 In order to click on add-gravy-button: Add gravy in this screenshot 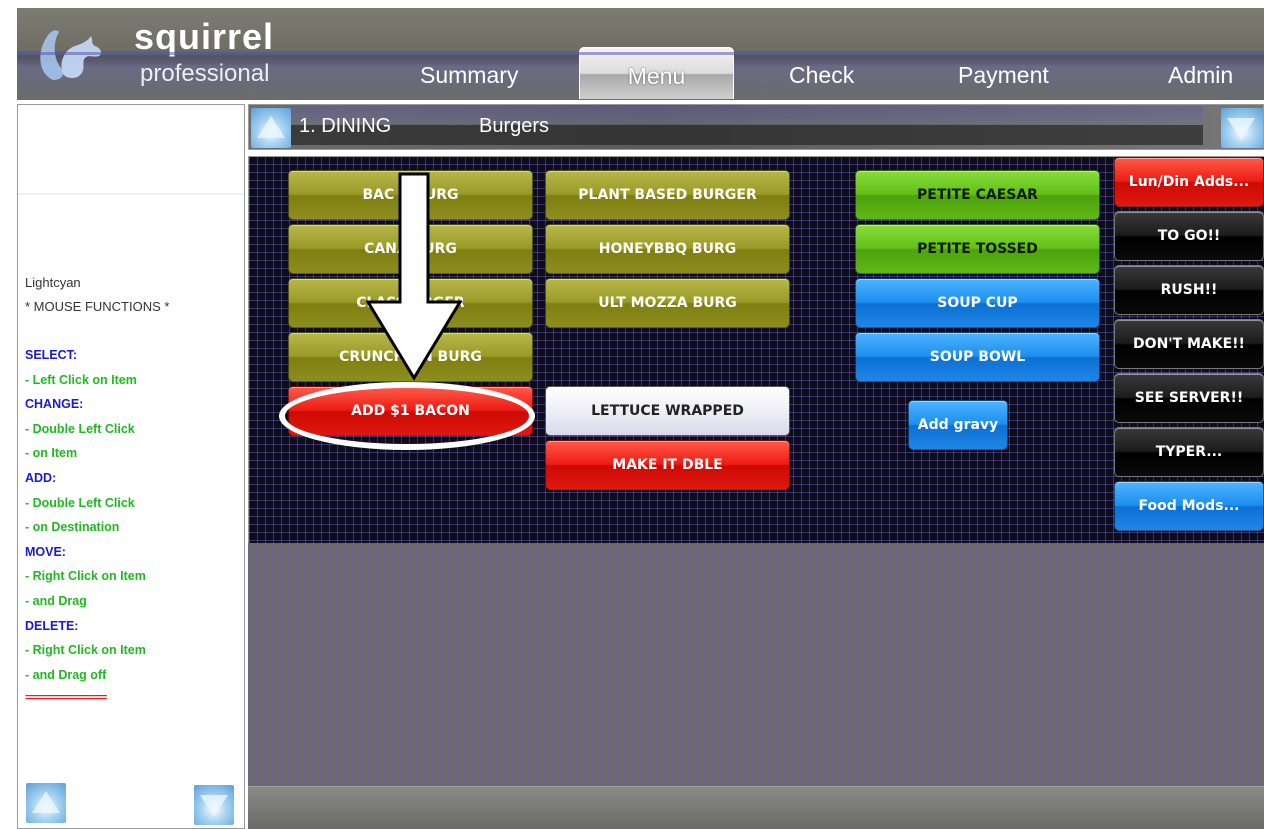, I will do `click(958, 425)`.